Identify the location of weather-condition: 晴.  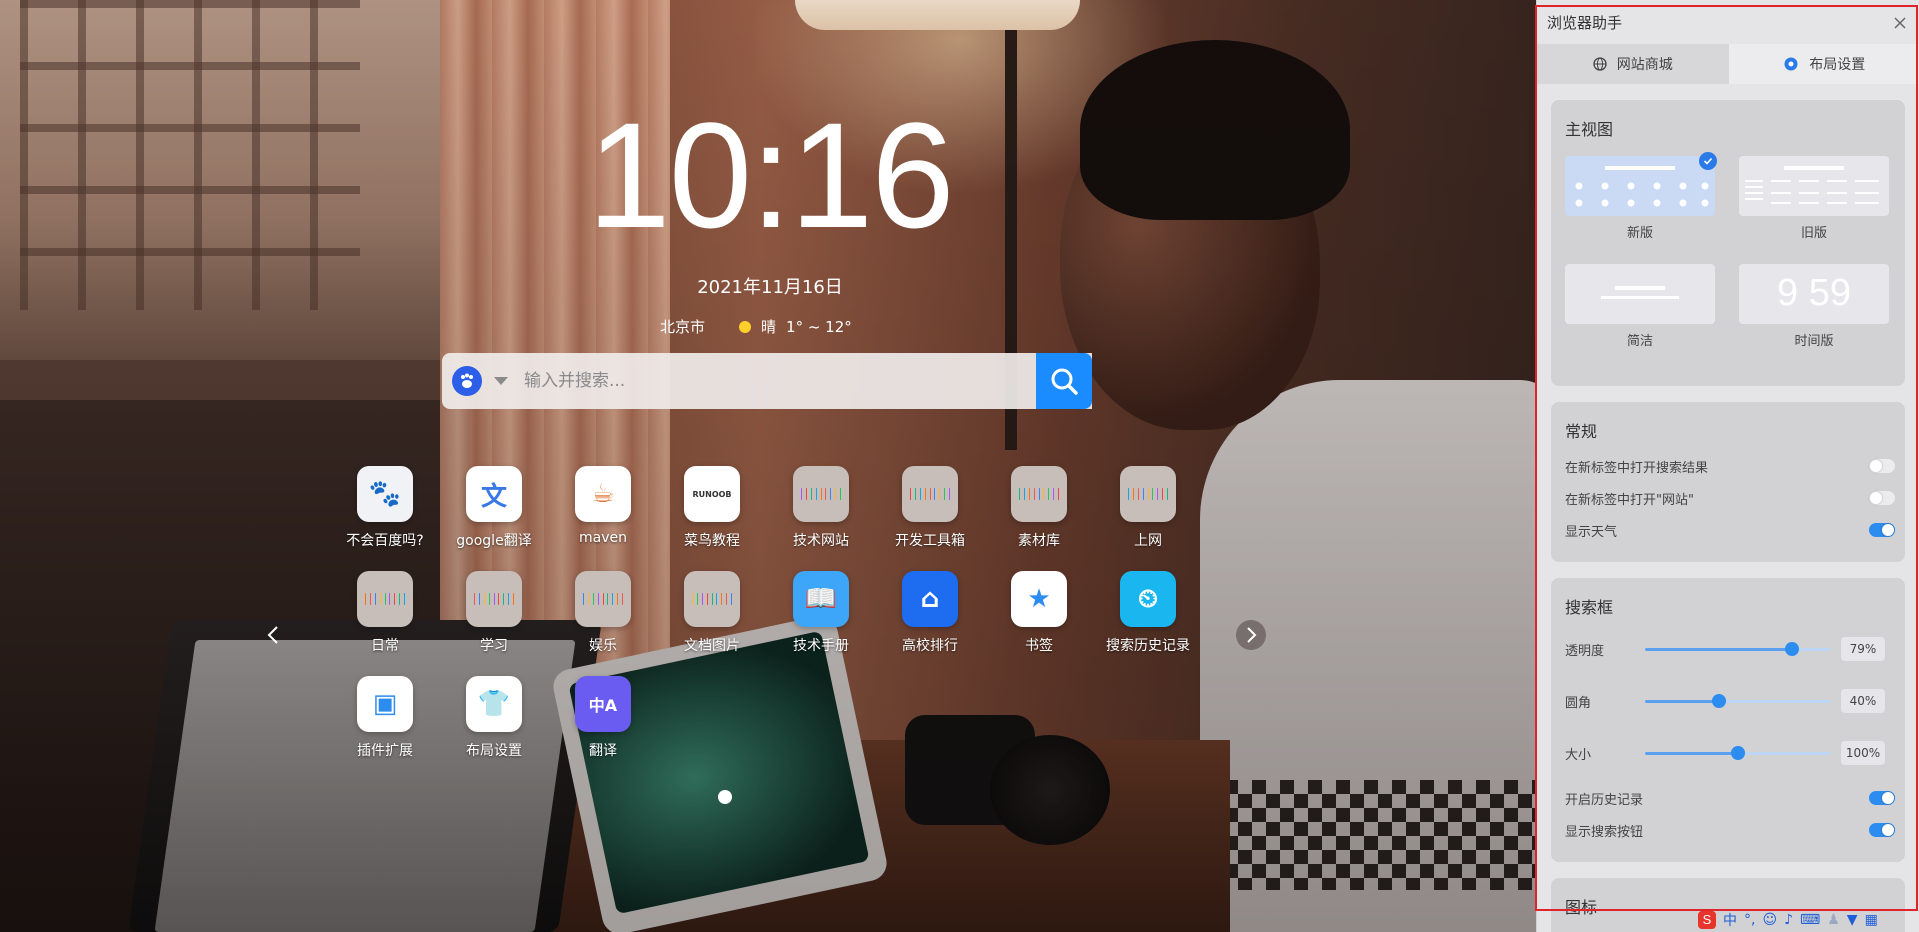
(769, 327).